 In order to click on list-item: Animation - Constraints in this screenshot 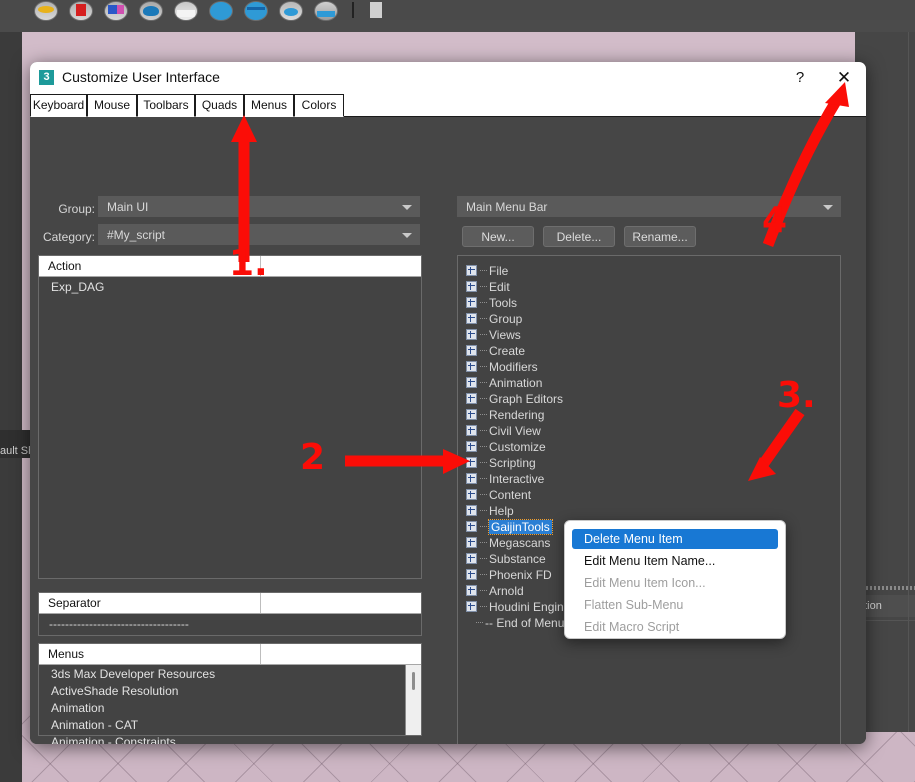, I will do `click(230, 739)`.